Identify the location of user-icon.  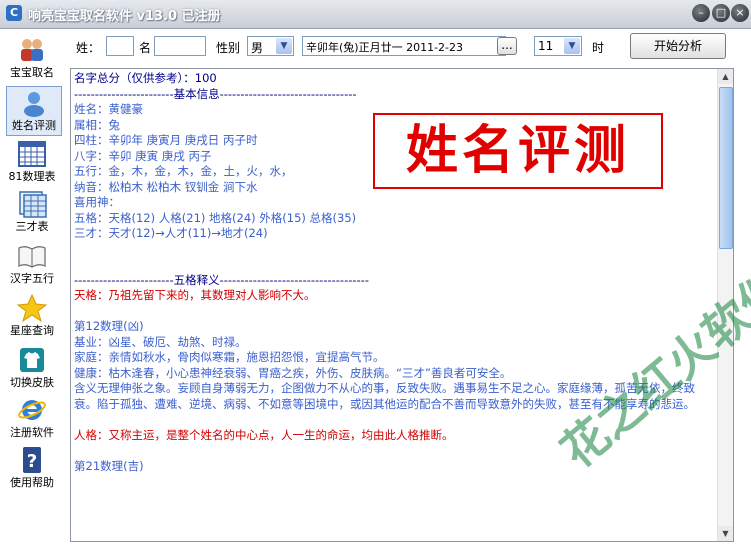
(34, 104).